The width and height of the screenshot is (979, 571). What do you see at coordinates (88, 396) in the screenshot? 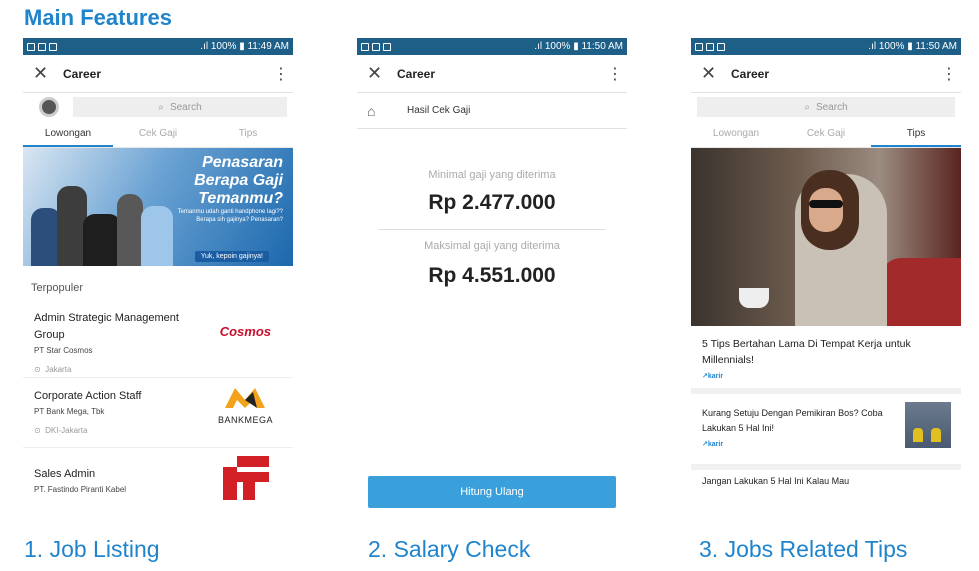
I see `job-title: Corporate Action Staff` at bounding box center [88, 396].